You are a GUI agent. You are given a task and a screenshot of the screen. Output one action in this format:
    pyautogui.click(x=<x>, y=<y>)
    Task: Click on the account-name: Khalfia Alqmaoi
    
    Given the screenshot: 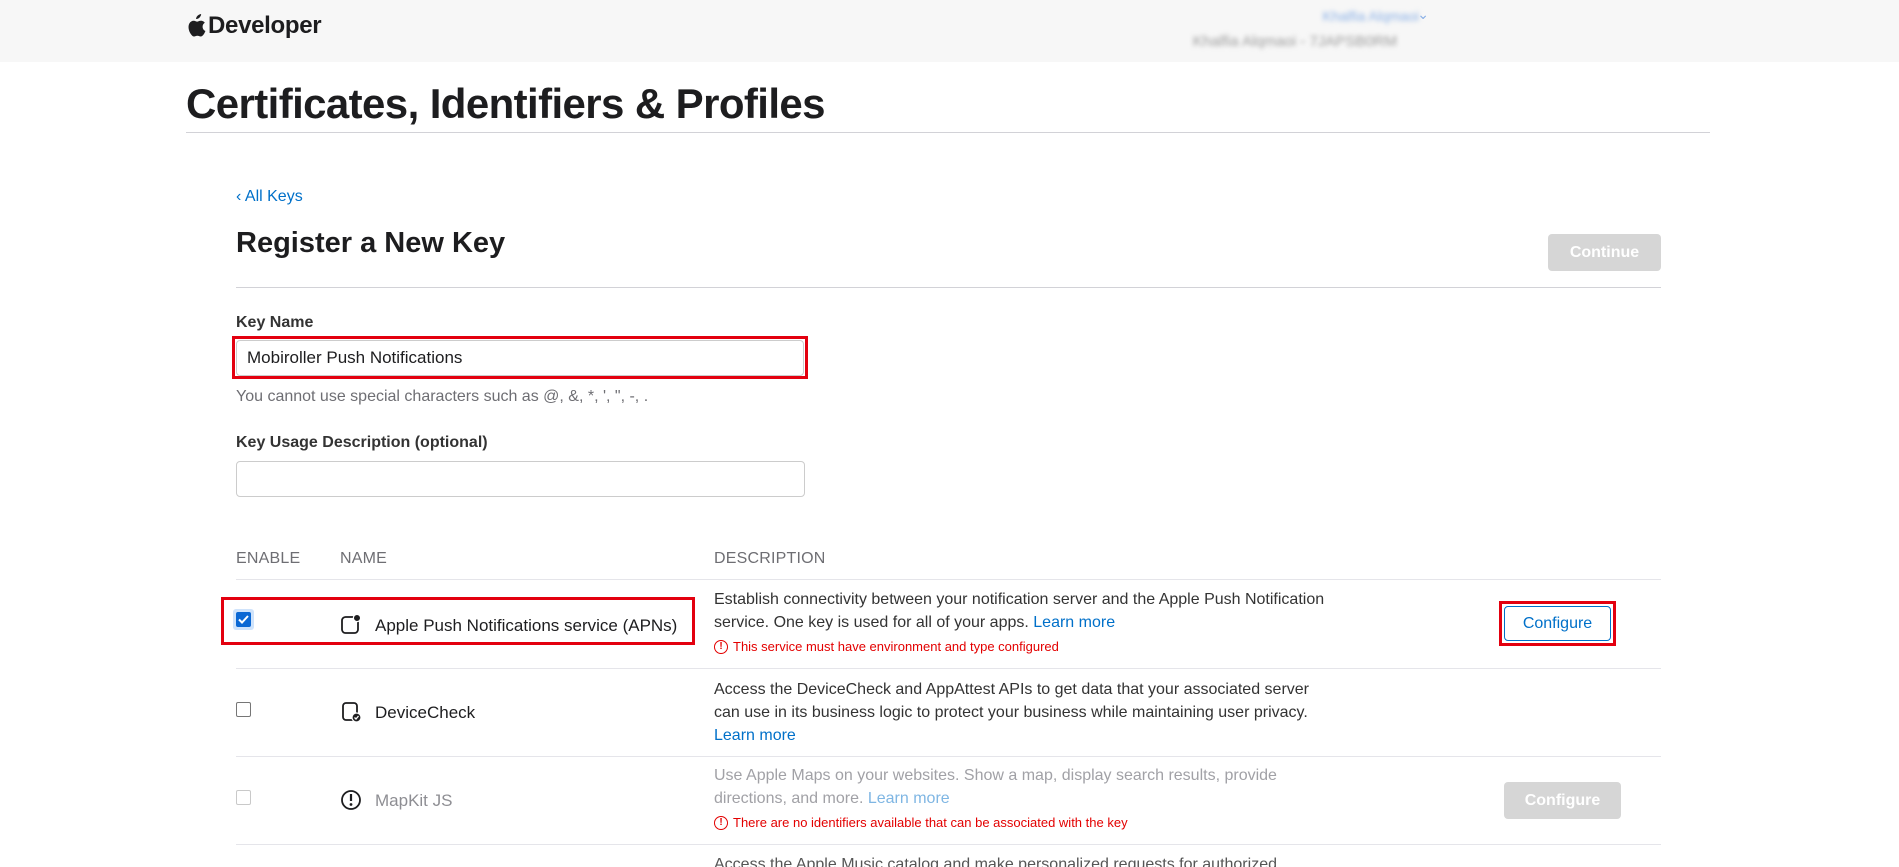 What is the action you would take?
    pyautogui.click(x=1370, y=16)
    